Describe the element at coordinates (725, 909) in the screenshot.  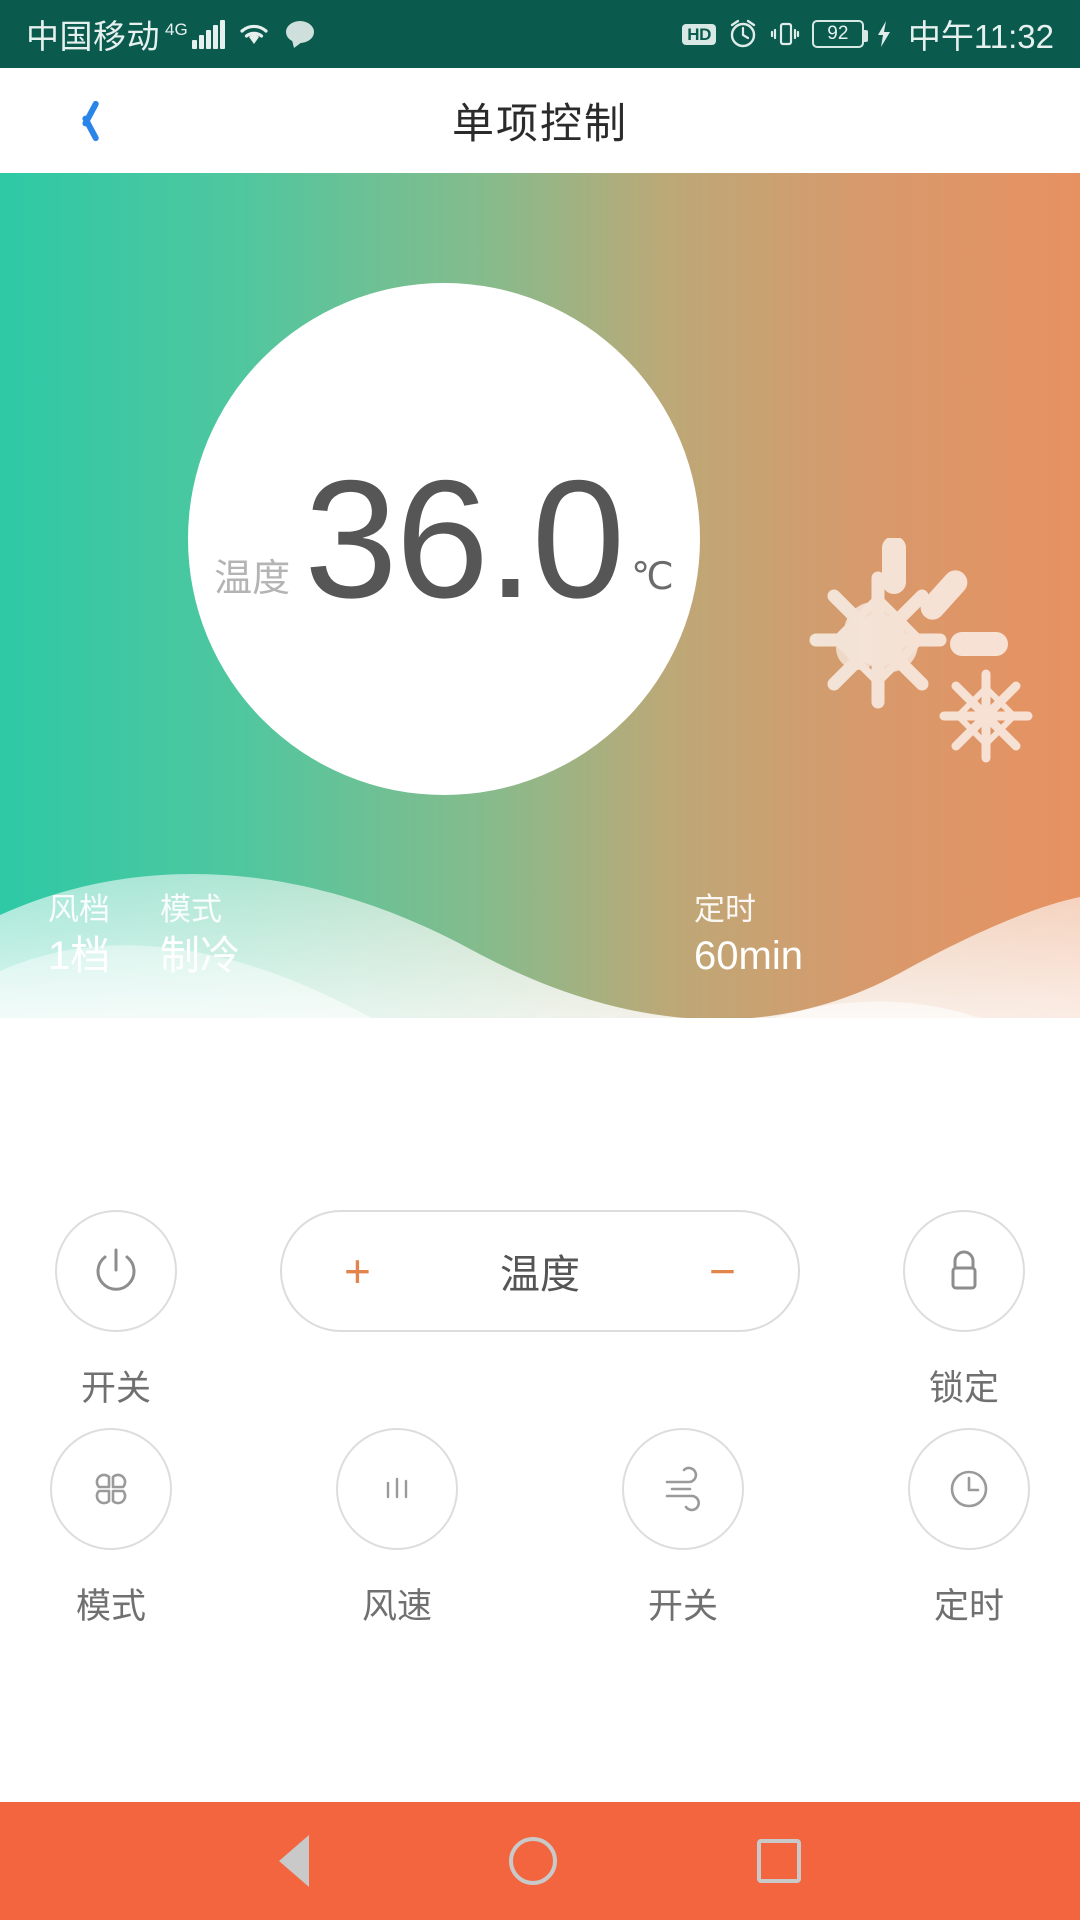
I see `info-timer-key: 定时` at that location.